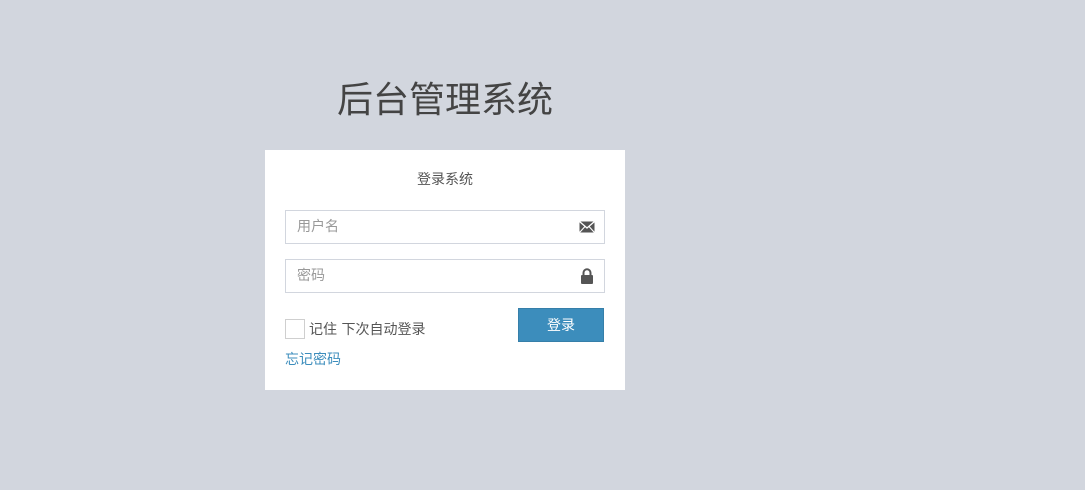 The image size is (1085, 490). What do you see at coordinates (426, 276) in the screenshot?
I see `password-input` at bounding box center [426, 276].